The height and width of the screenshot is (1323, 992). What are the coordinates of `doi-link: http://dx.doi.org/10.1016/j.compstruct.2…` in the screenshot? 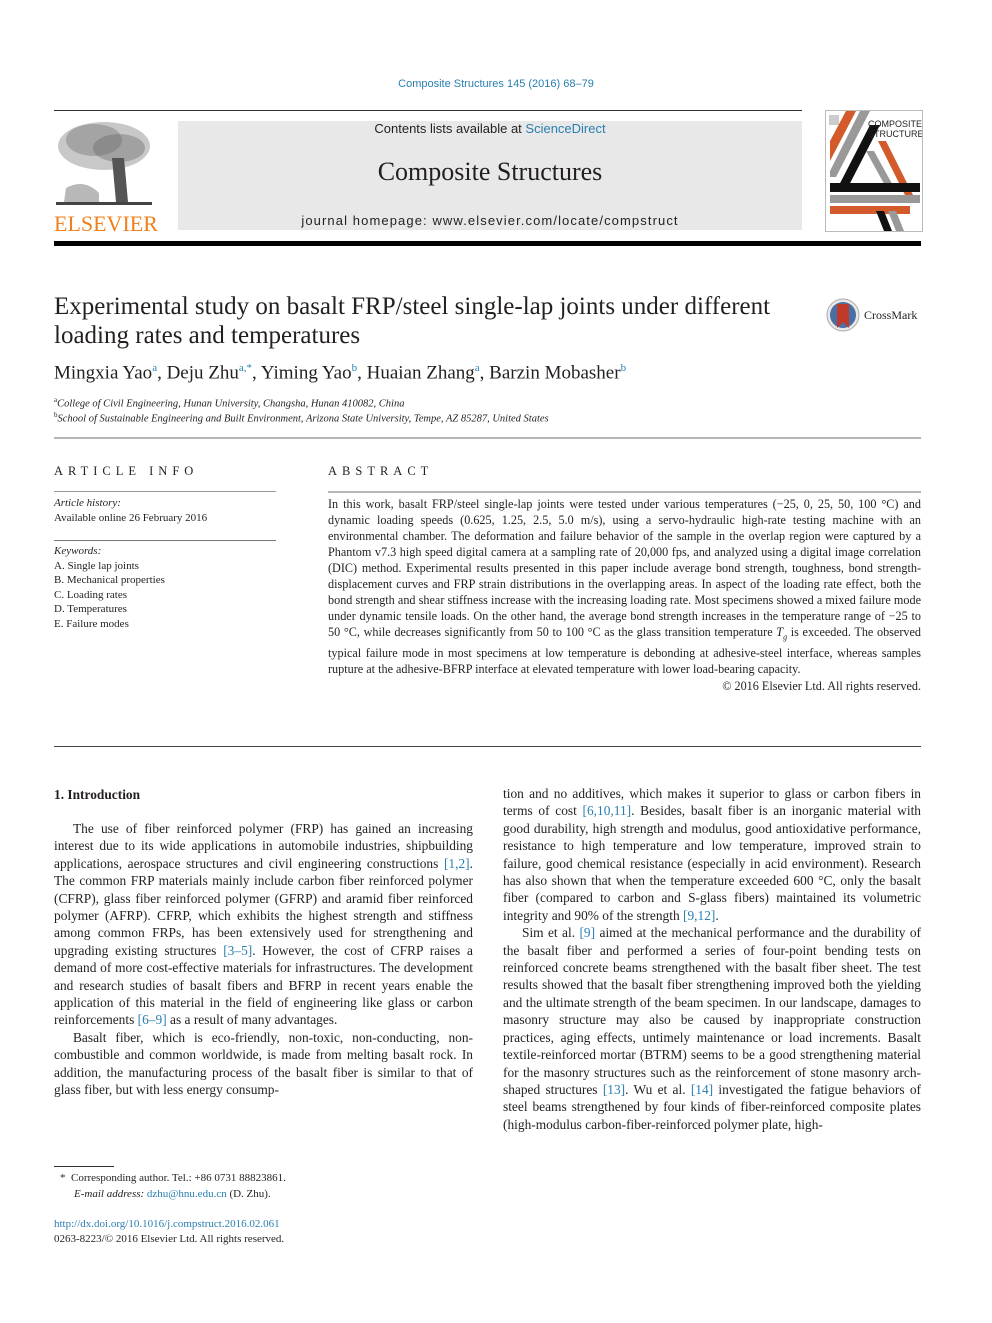 It's located at (167, 1224).